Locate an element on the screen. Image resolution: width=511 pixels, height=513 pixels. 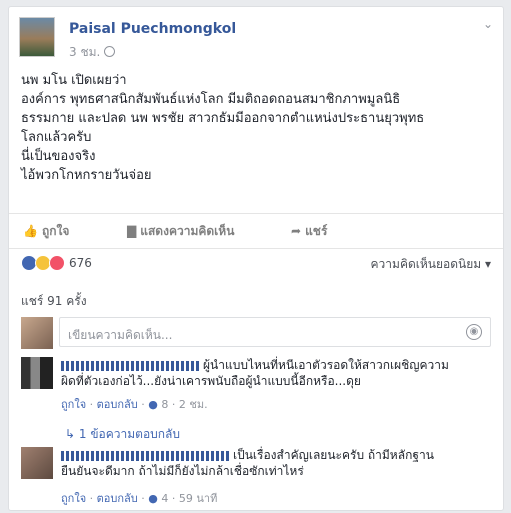
chevron-down-icon: ⌄ is located at coordinates (488, 24).